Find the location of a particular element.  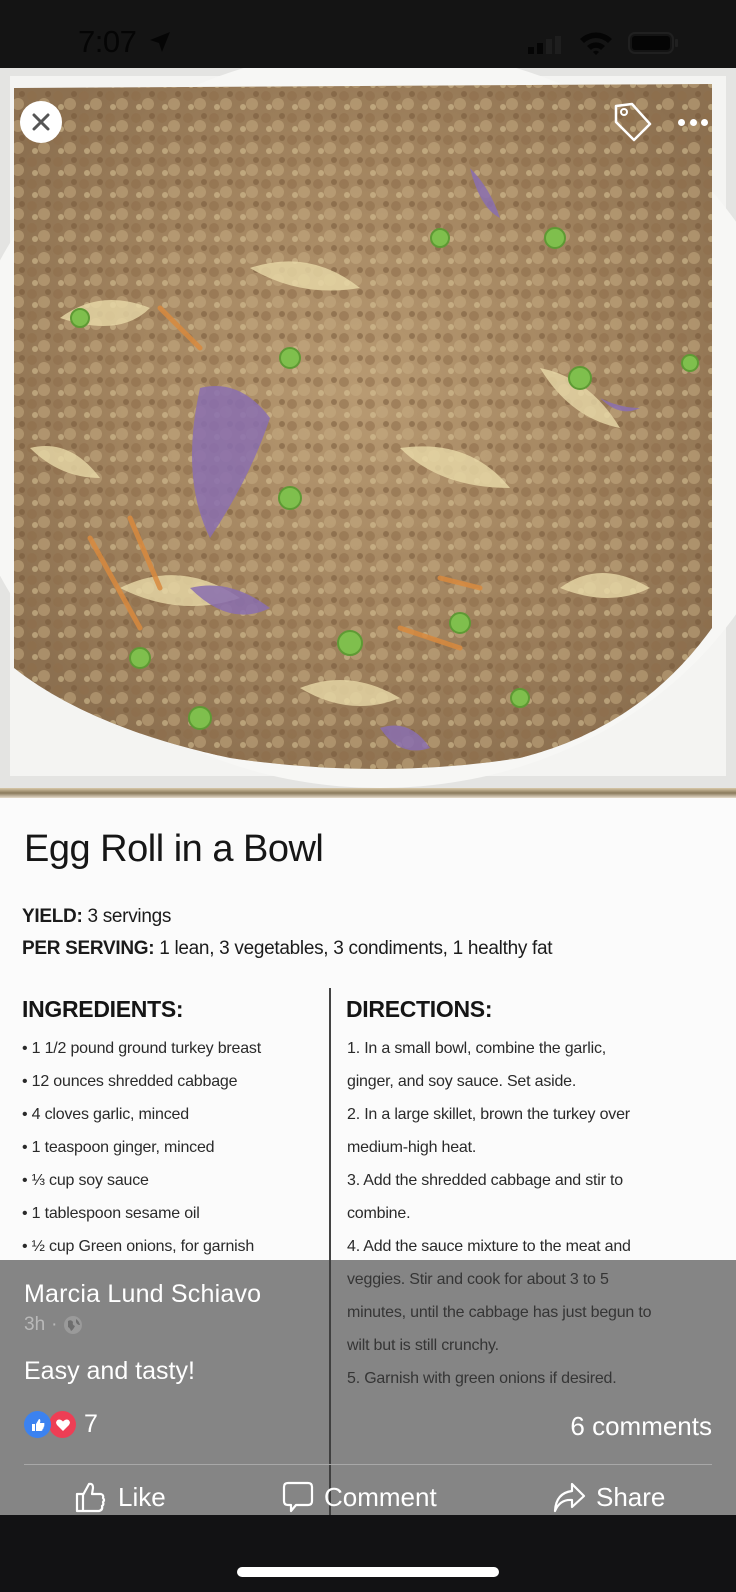

post-meta: 3h · is located at coordinates (53, 1325).